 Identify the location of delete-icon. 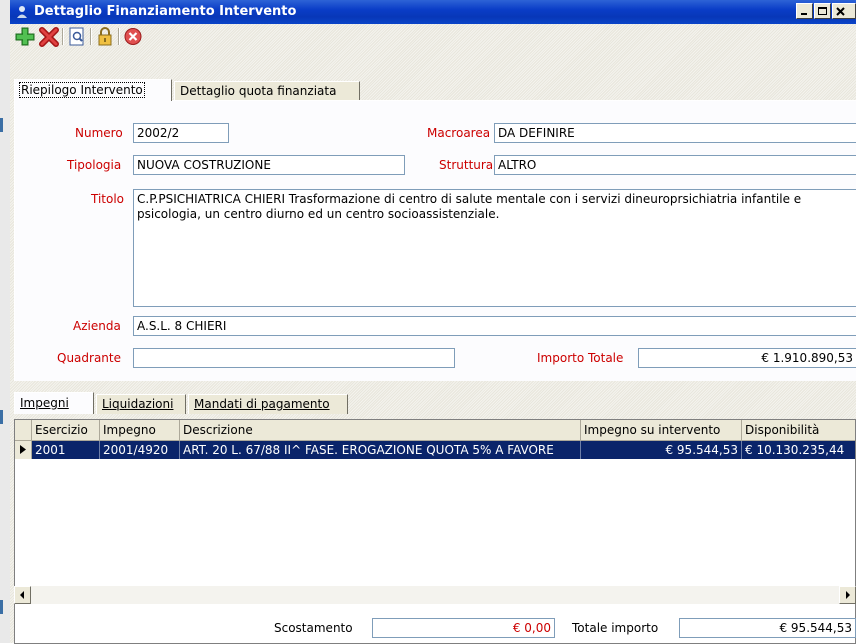
(49, 37).